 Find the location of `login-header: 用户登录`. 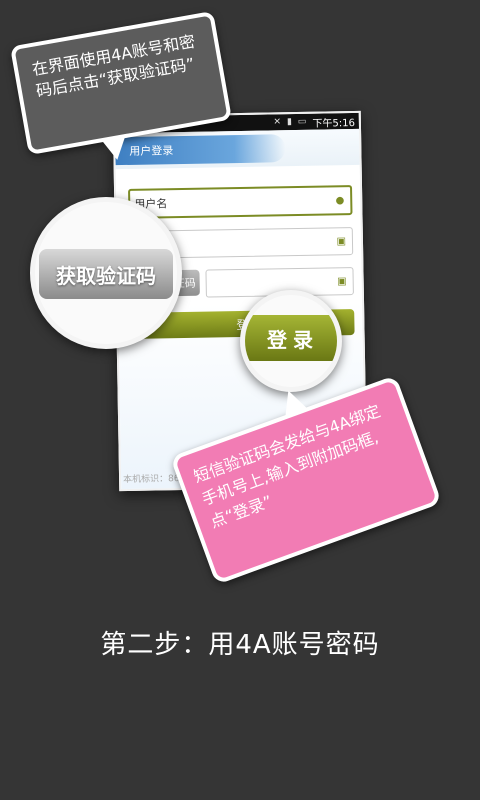

login-header: 用户登录 is located at coordinates (237, 149).